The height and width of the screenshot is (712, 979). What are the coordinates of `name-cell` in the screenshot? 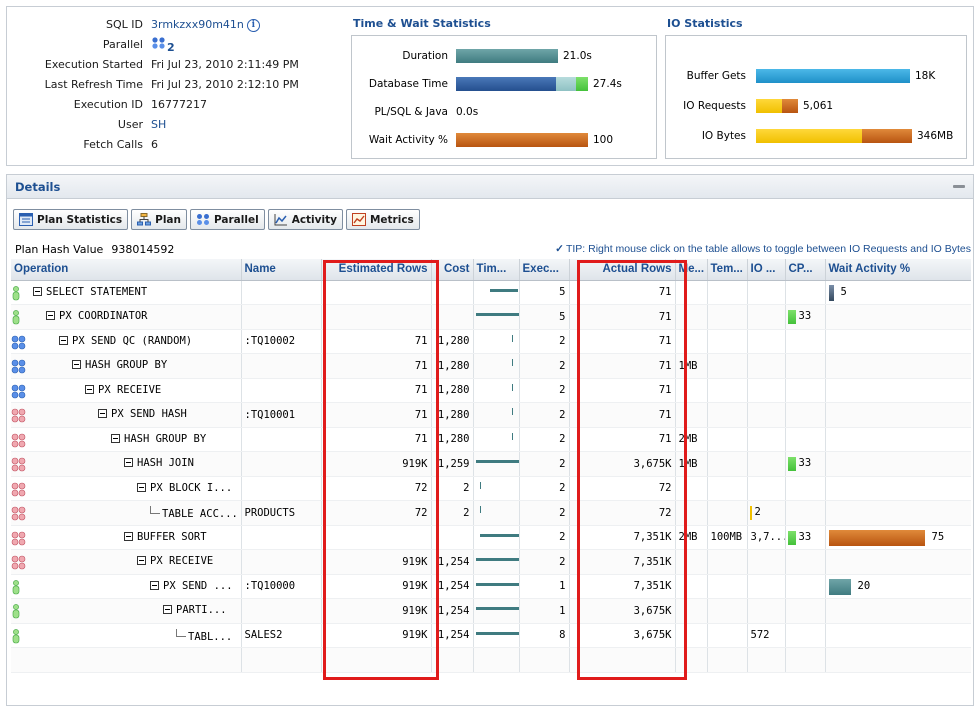 It's located at (281, 562).